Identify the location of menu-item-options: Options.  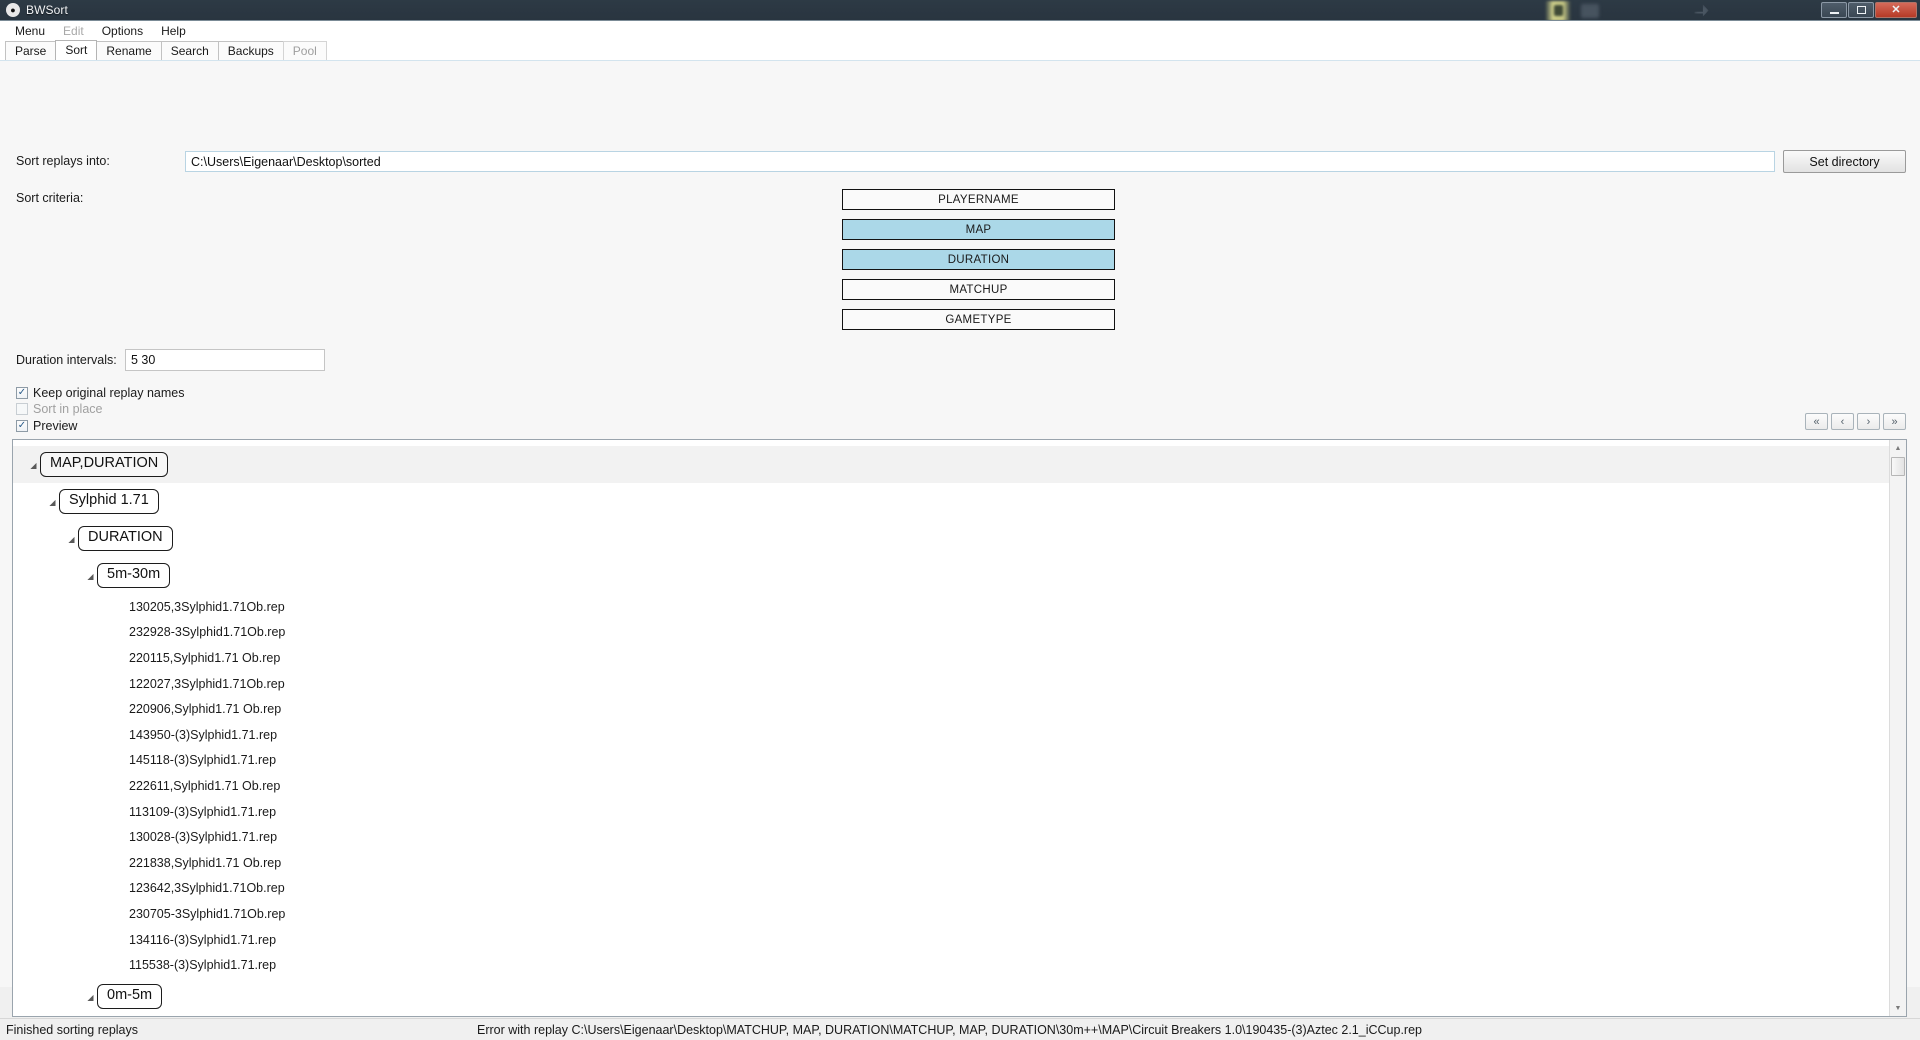
(122, 31).